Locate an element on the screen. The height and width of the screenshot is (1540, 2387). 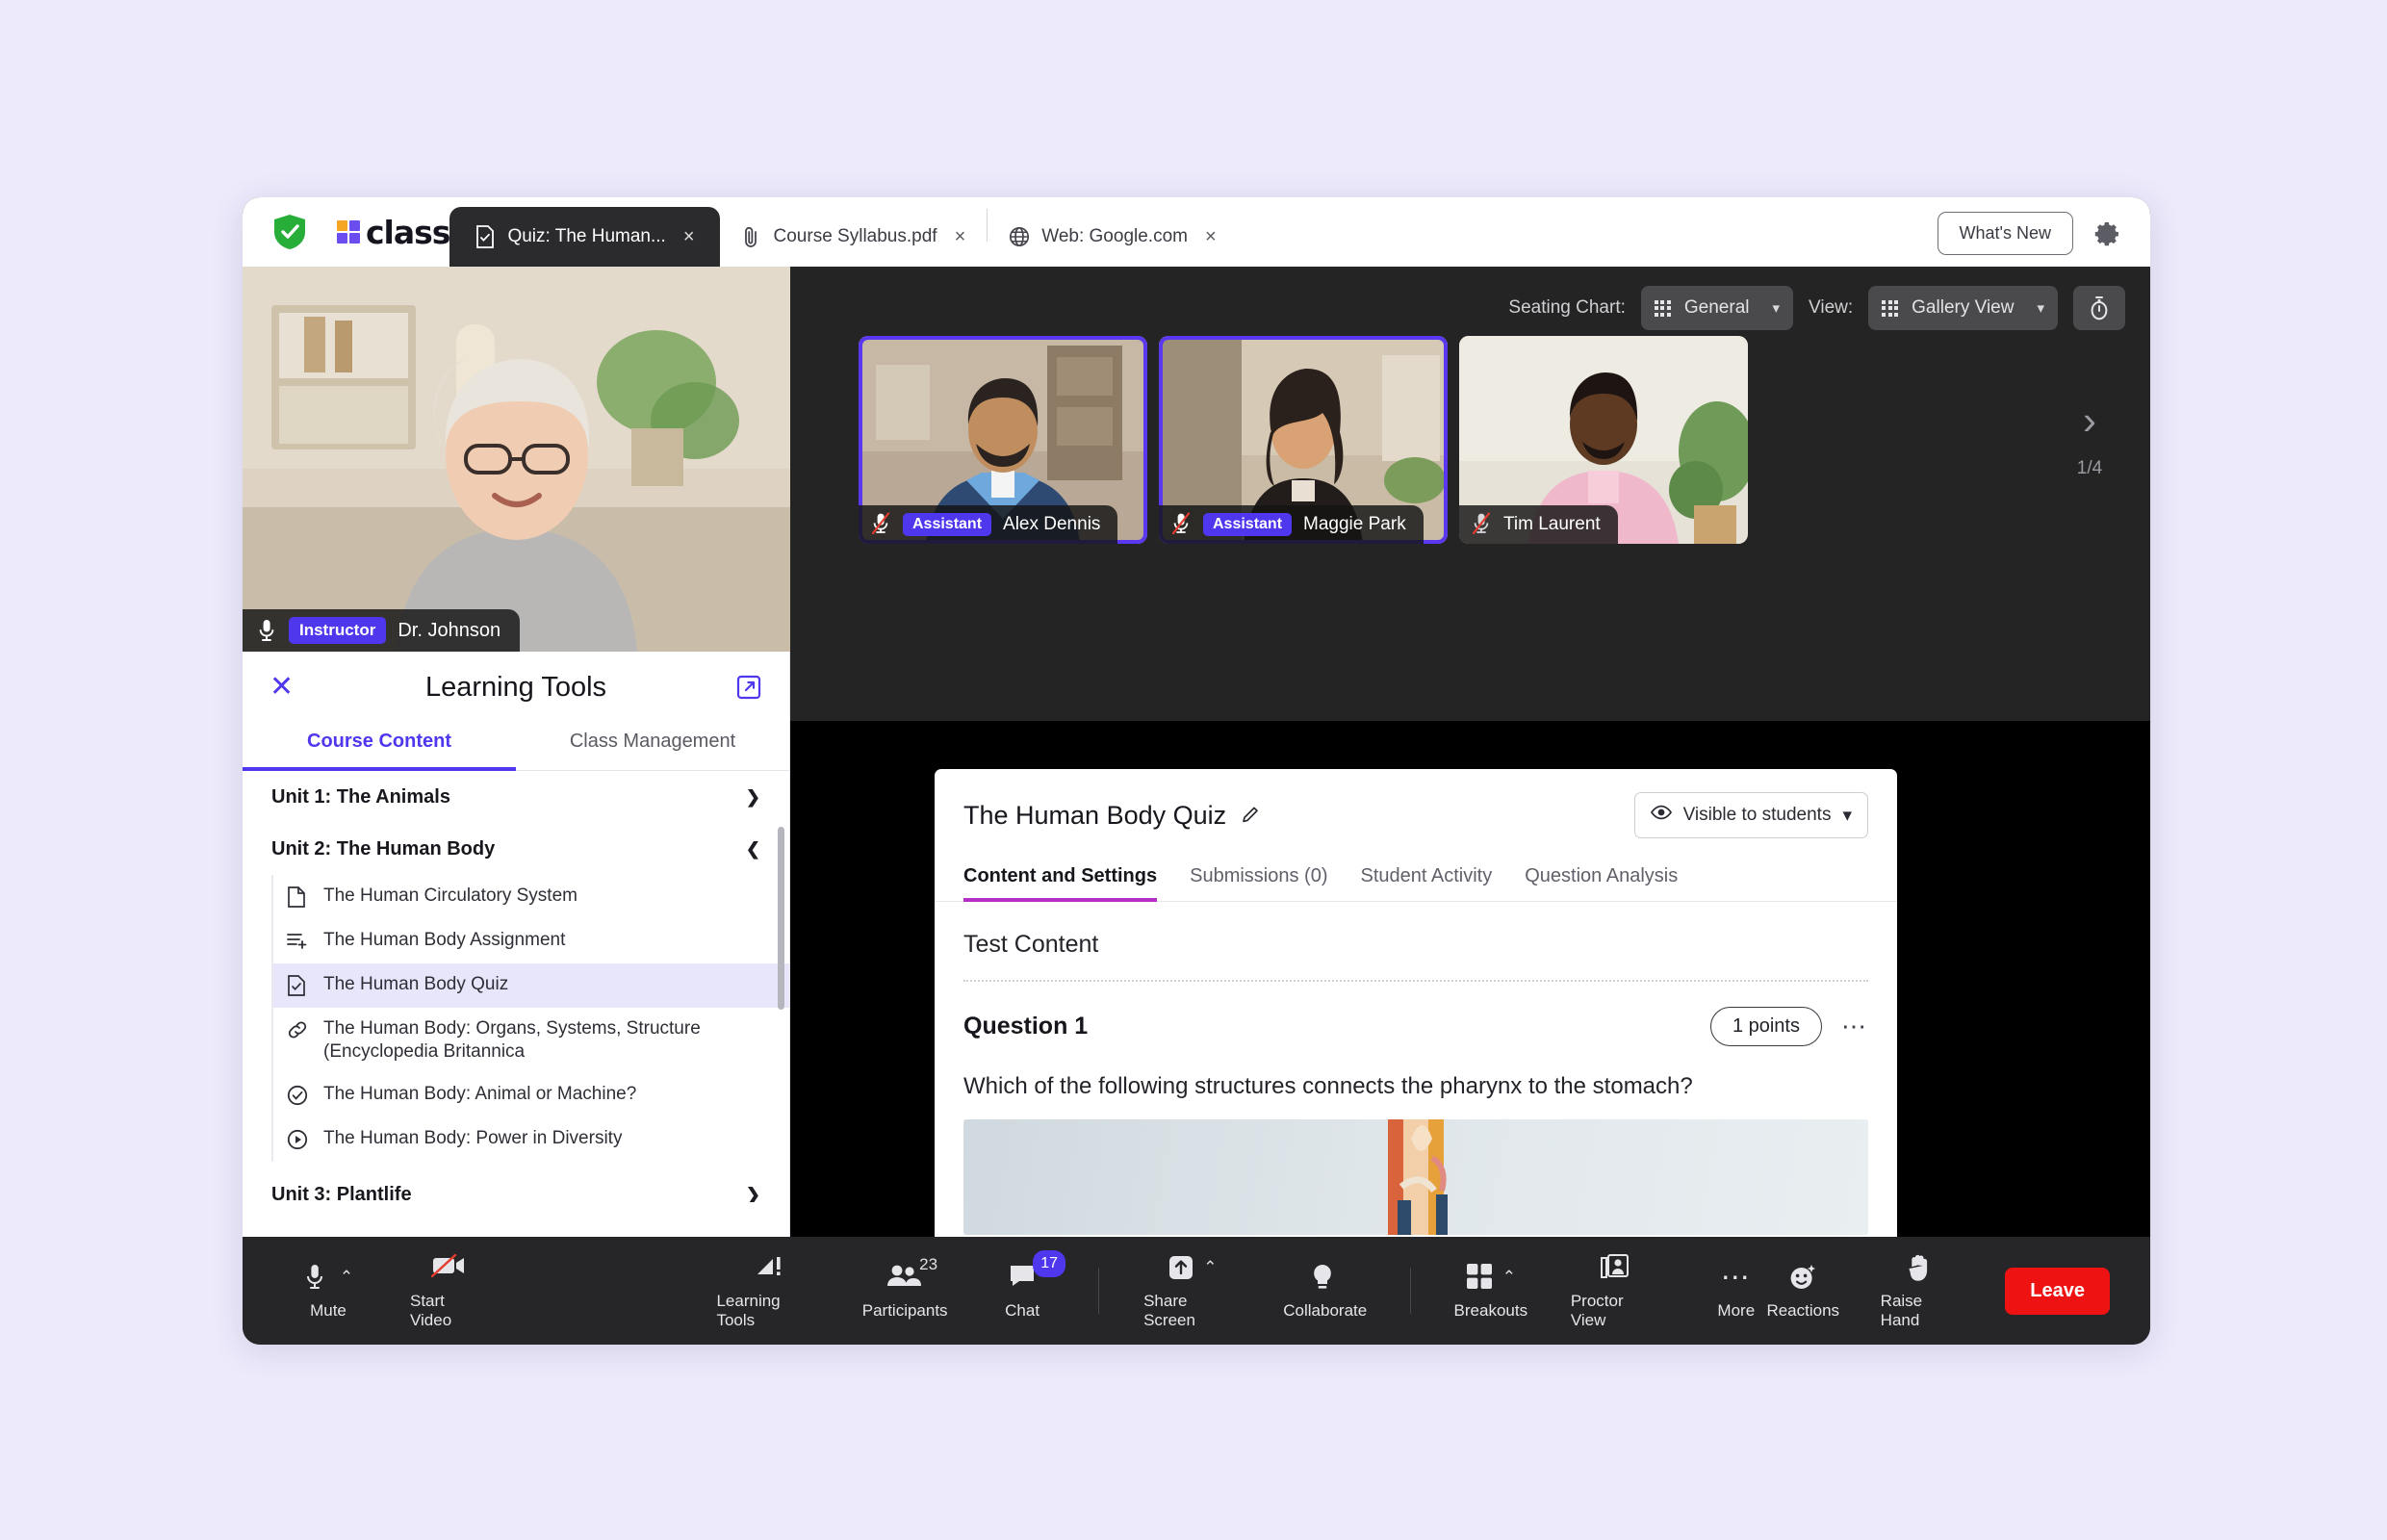
question-label: Question 1 is located at coordinates (1026, 1026).